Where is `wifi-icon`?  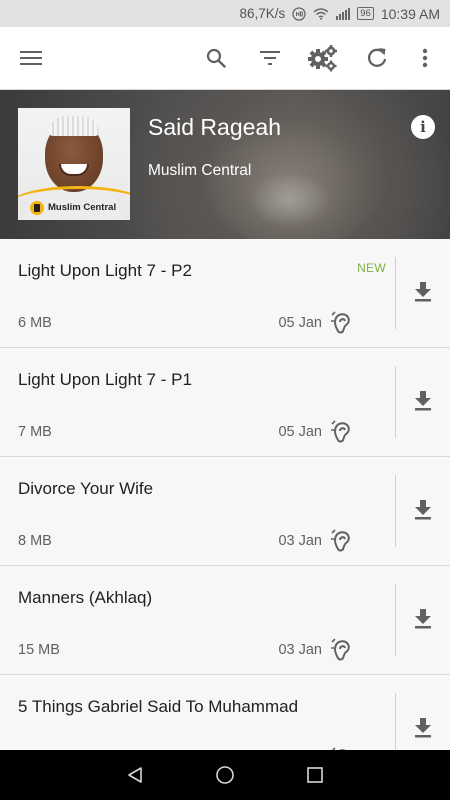 wifi-icon is located at coordinates (321, 13).